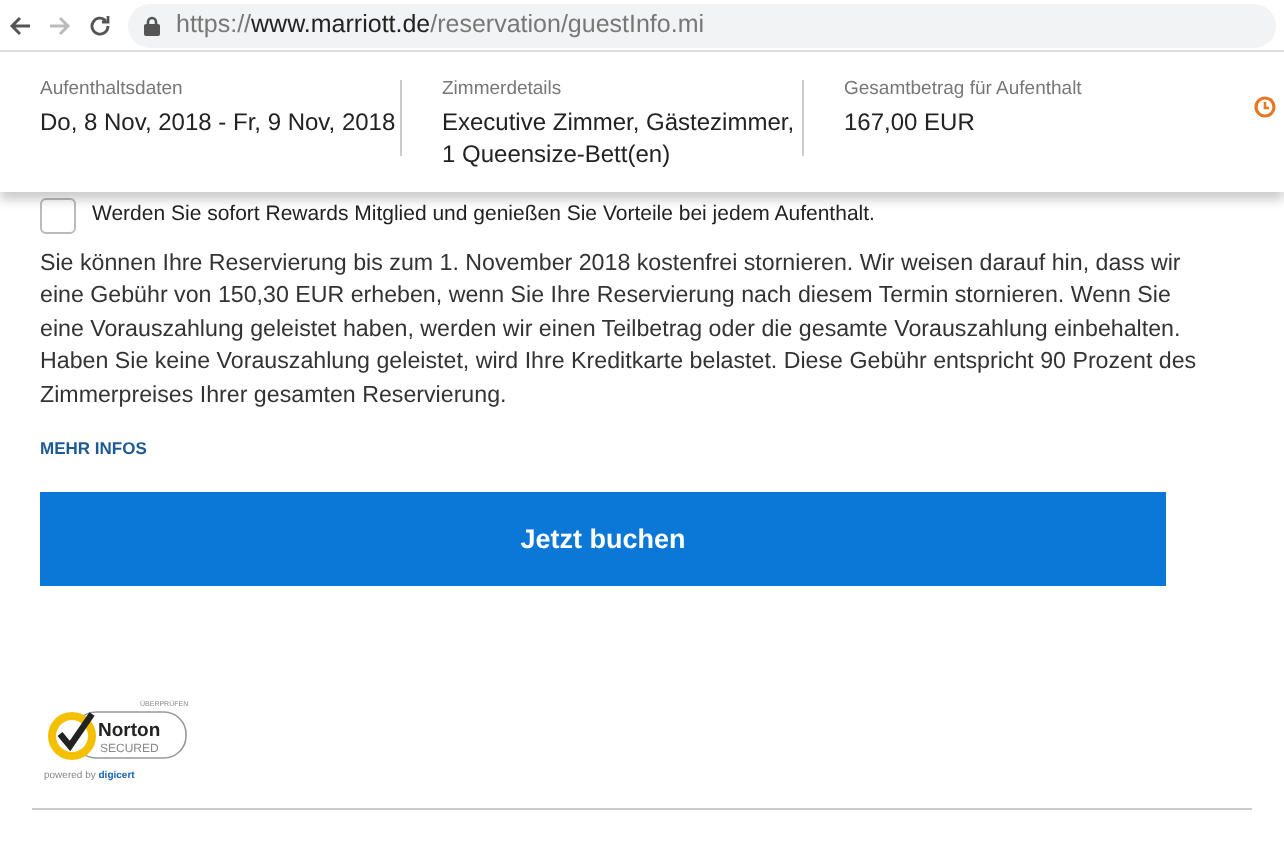  Describe the element at coordinates (58, 216) in the screenshot. I see `checkbox` at that location.